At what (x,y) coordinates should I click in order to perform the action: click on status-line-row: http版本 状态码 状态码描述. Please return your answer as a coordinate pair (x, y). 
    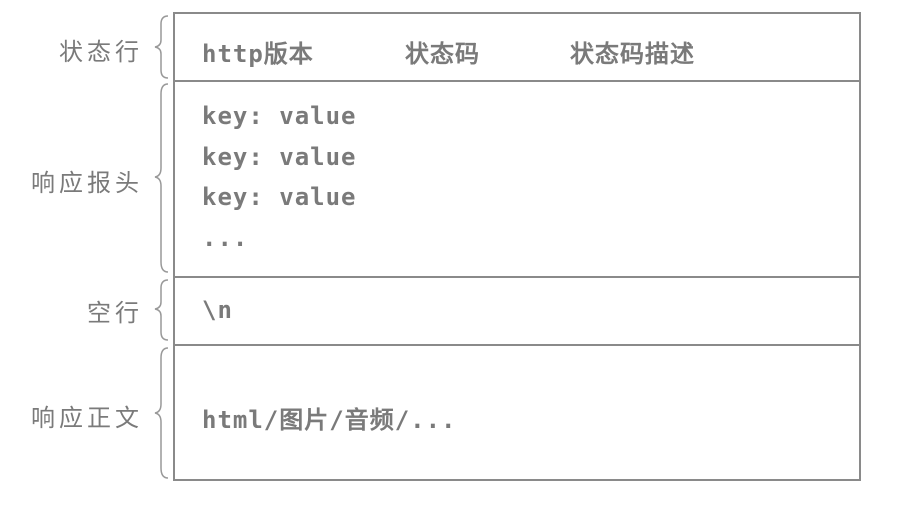
    Looking at the image, I should click on (517, 48).